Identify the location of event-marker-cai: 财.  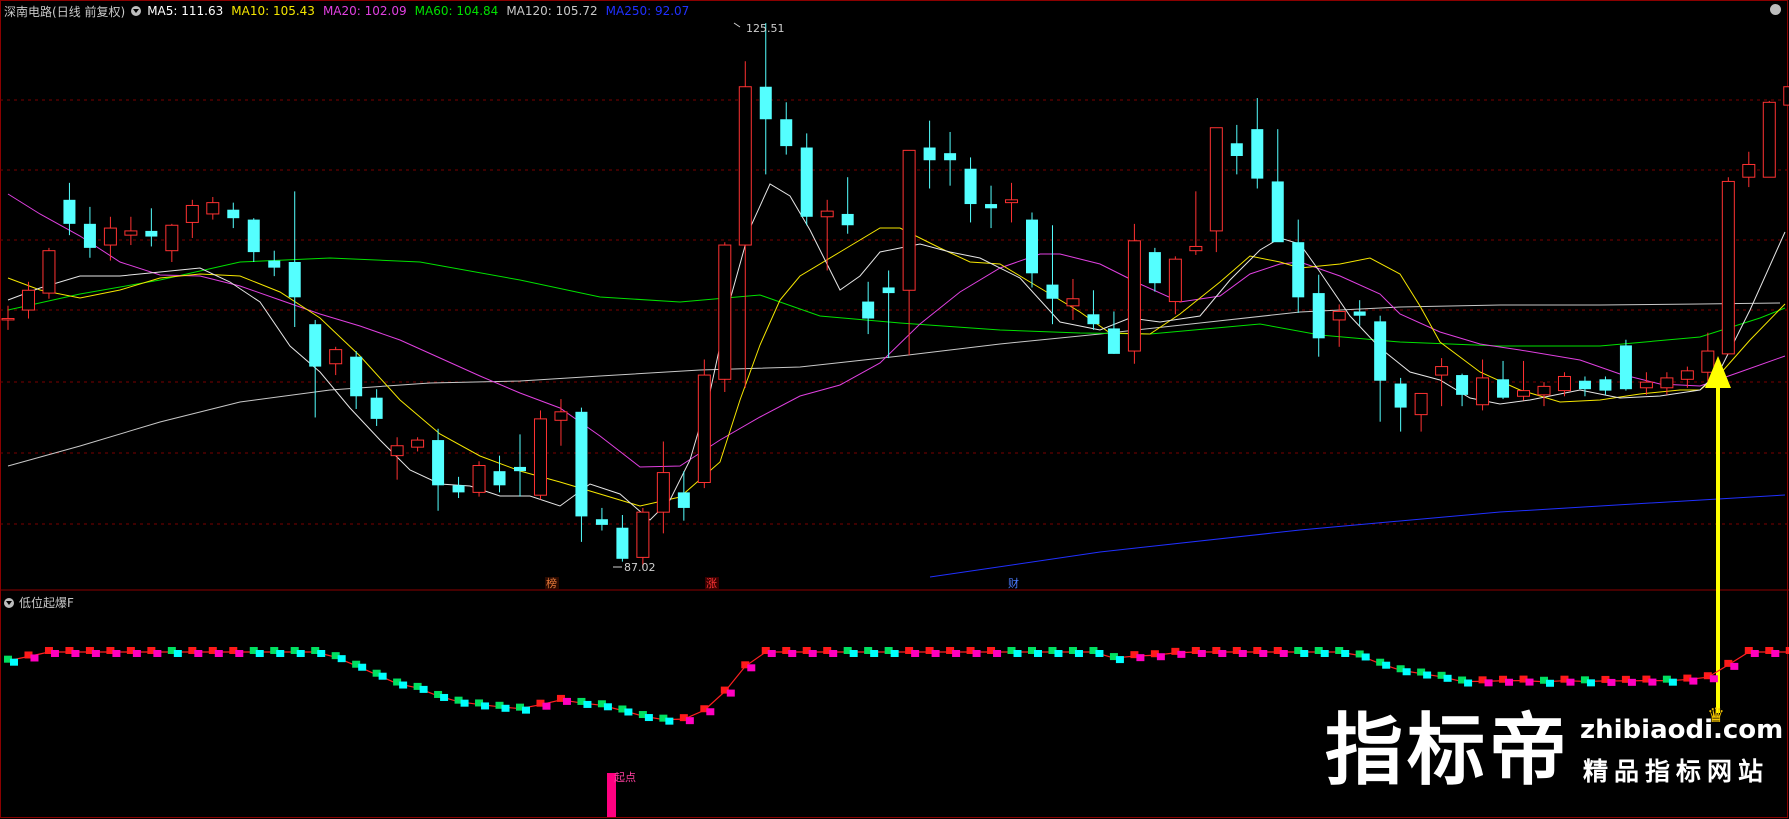
(1013, 583).